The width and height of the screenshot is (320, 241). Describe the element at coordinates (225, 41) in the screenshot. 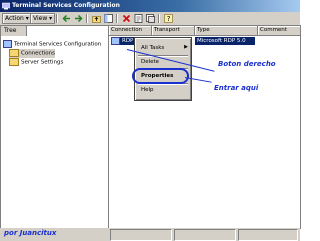

I see `connection-type-cell: Microsoft RDP 5.0` at that location.